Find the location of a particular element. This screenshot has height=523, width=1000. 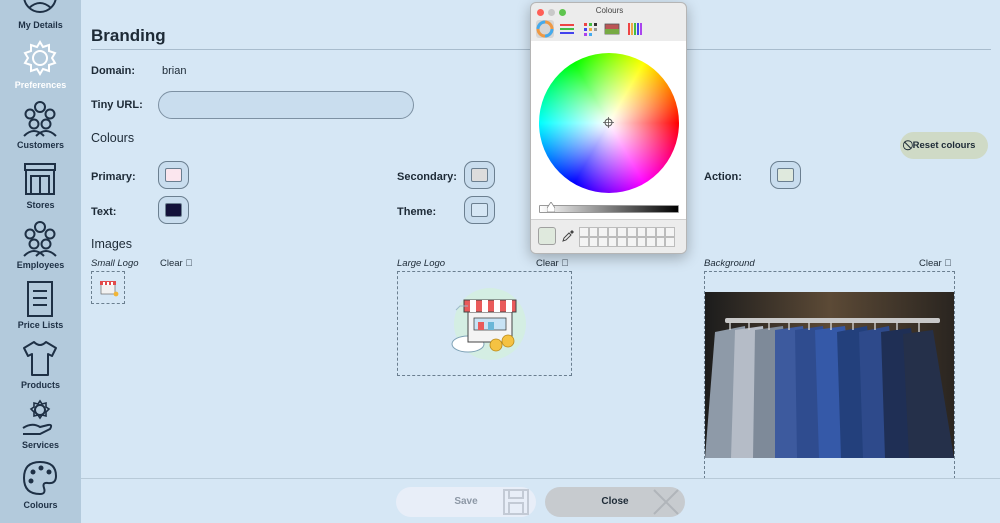

tab-image-palettes is located at coordinates (612, 29).